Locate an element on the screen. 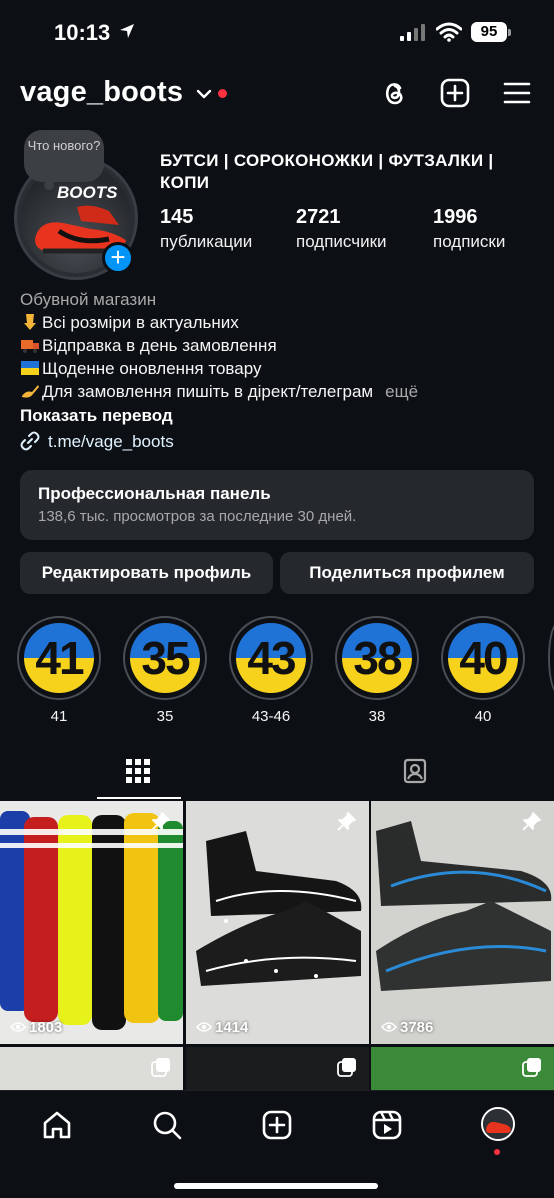 The width and height of the screenshot is (554, 1198). link-icon is located at coordinates (30, 441).